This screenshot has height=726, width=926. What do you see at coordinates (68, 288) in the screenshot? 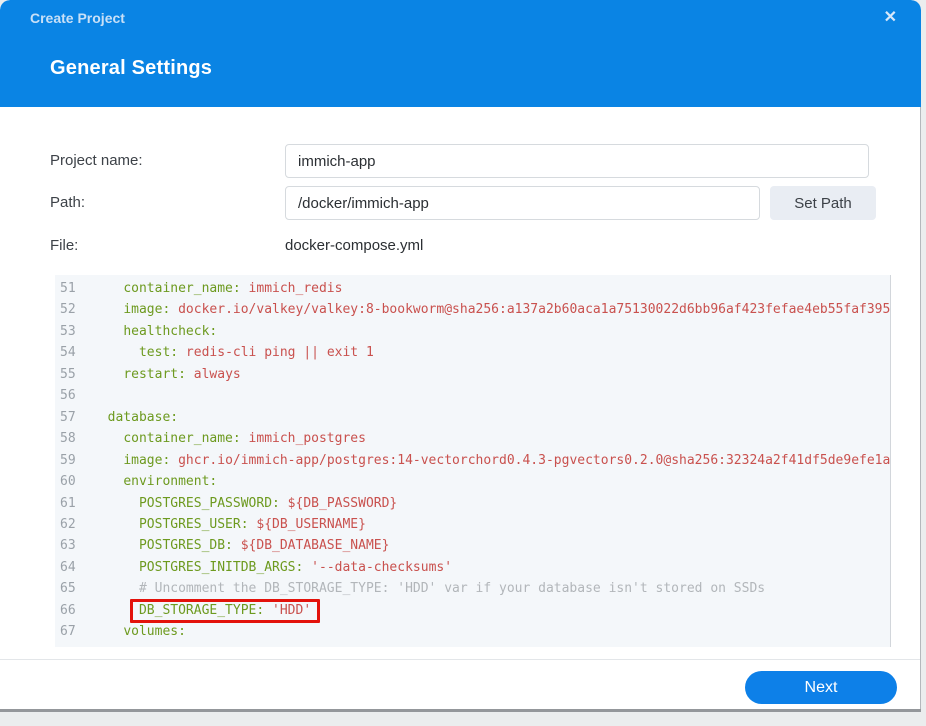
I see `line-number: 51` at bounding box center [68, 288].